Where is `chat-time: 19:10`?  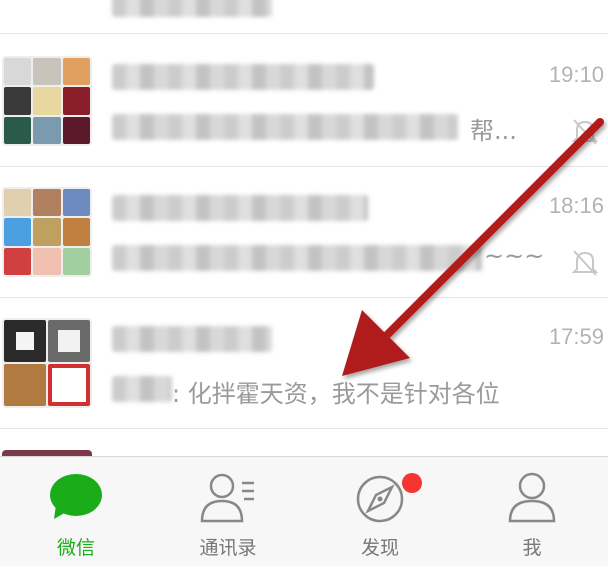 chat-time: 19:10 is located at coordinates (576, 74).